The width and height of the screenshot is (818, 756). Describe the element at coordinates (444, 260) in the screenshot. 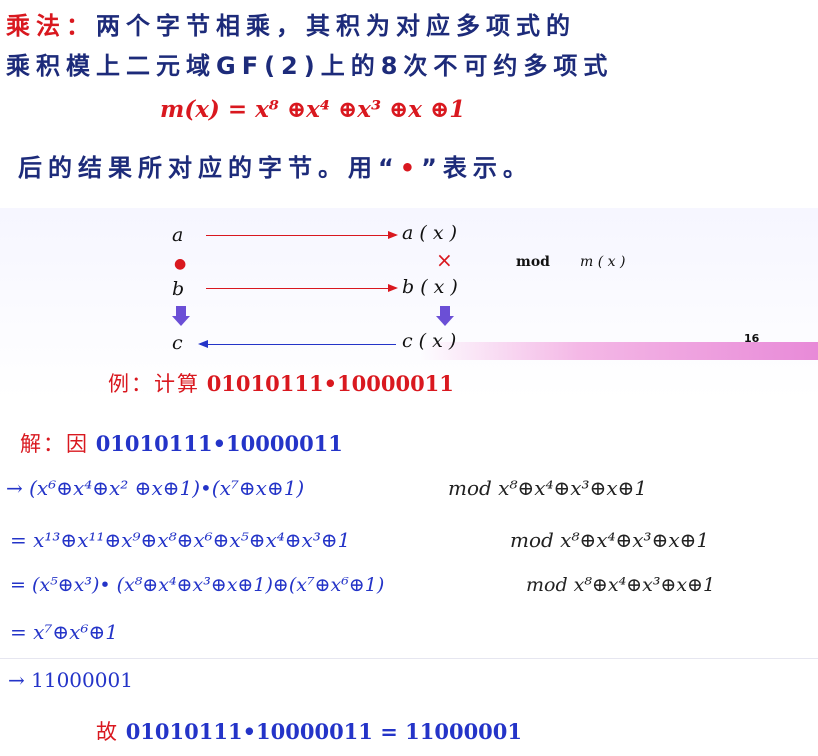

I see `times-icon: ×` at that location.